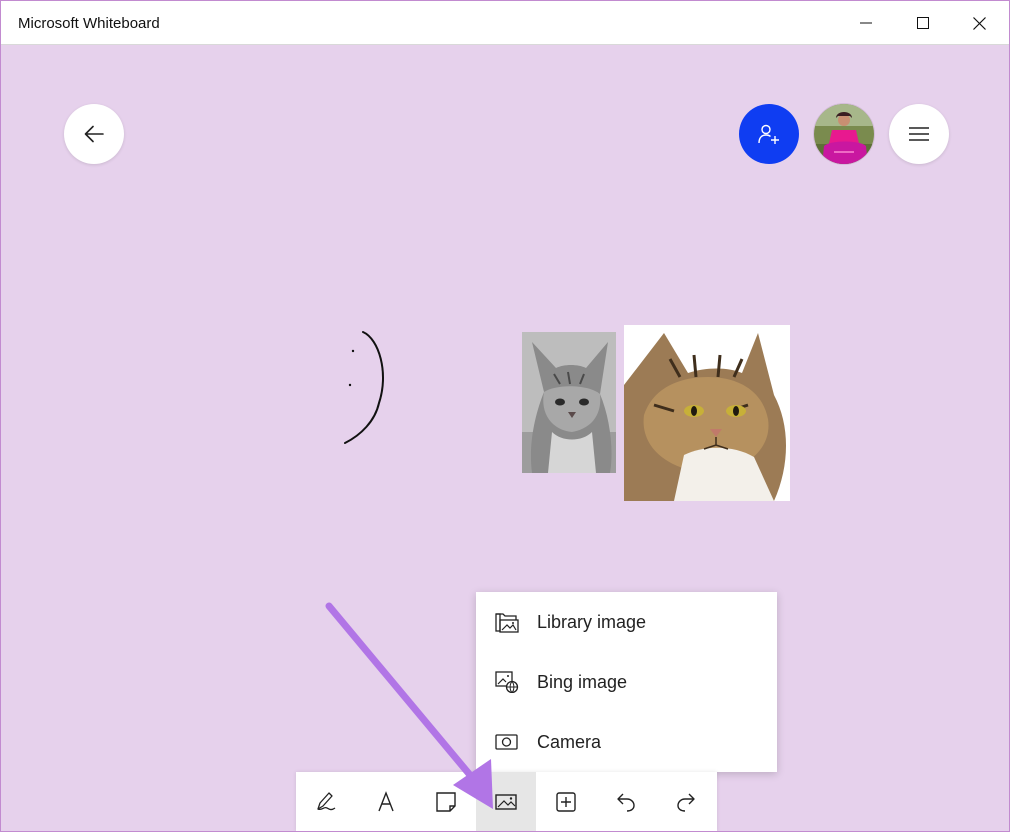  I want to click on note-tool-button, so click(446, 801).